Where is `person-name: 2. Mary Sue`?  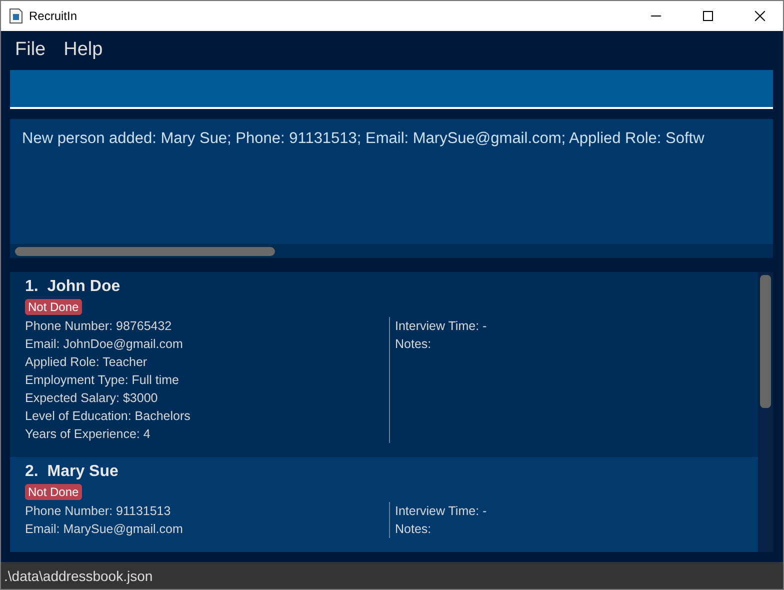 person-name: 2. Mary Sue is located at coordinates (72, 472).